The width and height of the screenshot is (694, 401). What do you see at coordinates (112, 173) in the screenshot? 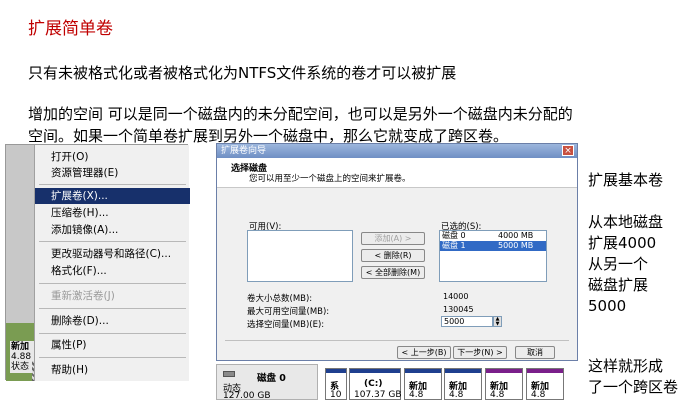
I see `menu-item-explorer: 资源管理器(E)` at bounding box center [112, 173].